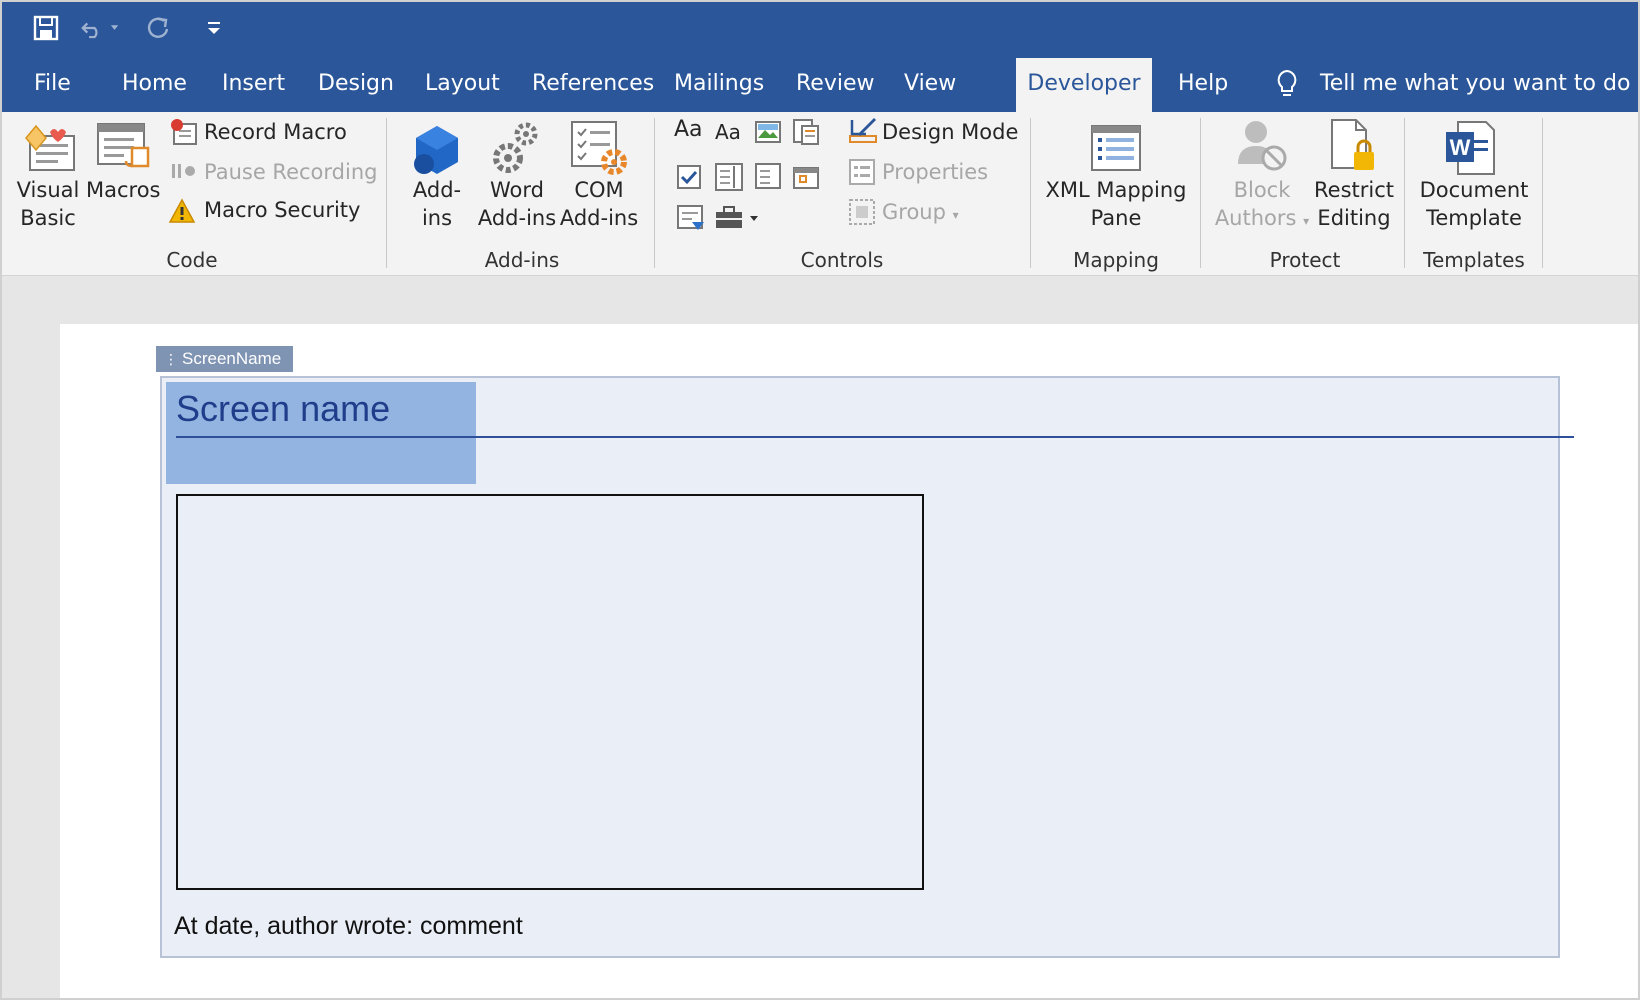  What do you see at coordinates (48, 204) in the screenshot?
I see `visual-basic-button: Visual Basic` at bounding box center [48, 204].